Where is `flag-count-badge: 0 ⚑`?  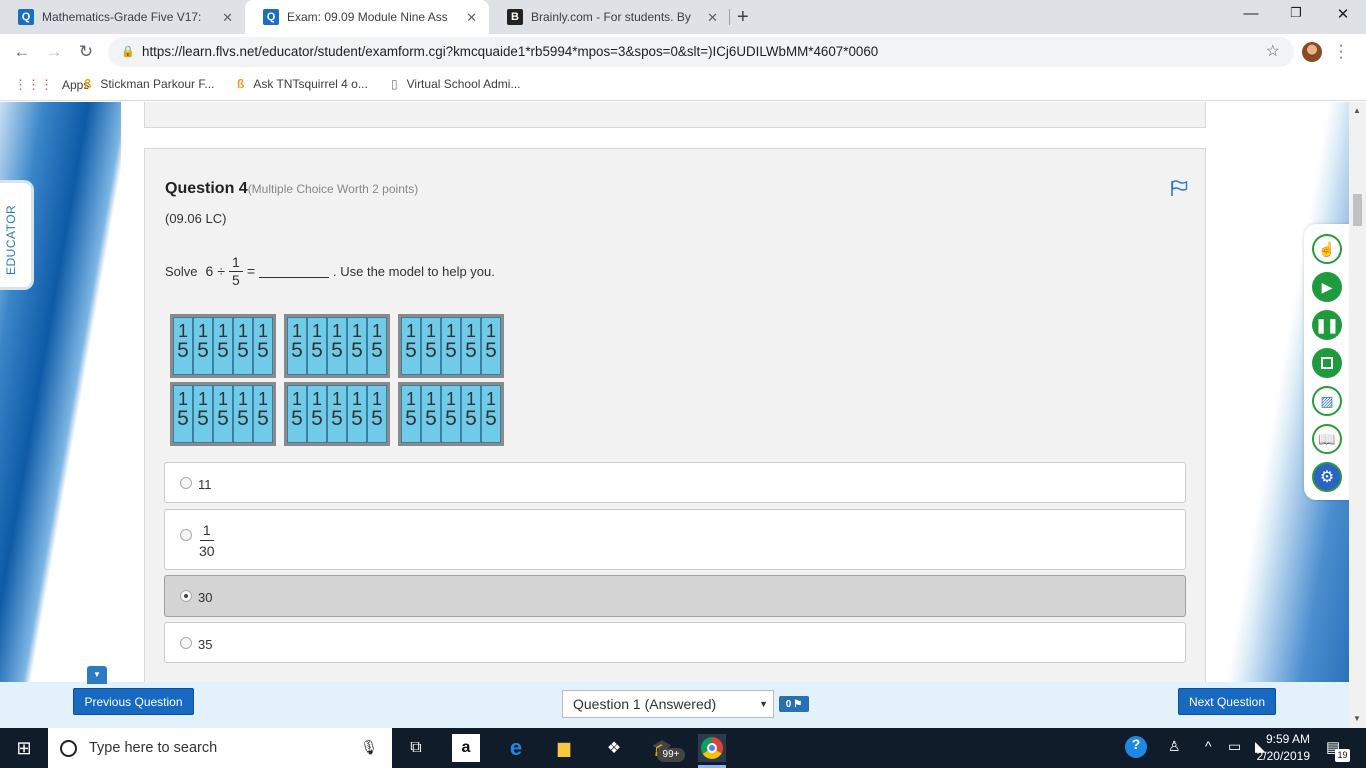 flag-count-badge: 0 ⚑ is located at coordinates (794, 704).